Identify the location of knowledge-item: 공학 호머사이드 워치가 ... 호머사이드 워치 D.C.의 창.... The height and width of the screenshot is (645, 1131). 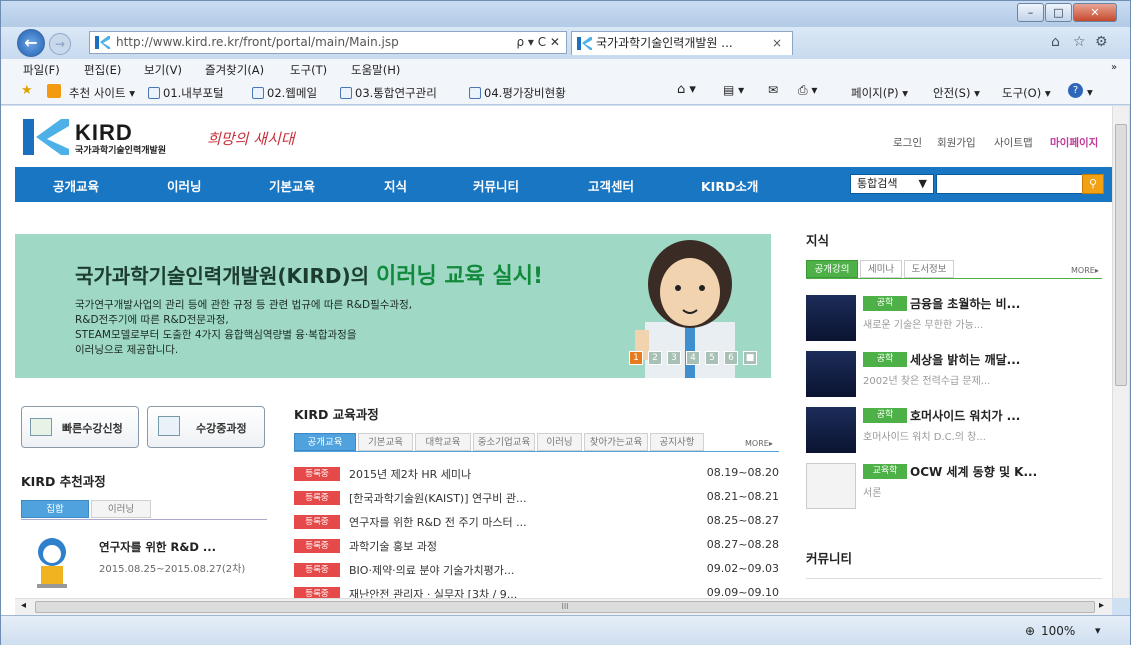
(953, 432).